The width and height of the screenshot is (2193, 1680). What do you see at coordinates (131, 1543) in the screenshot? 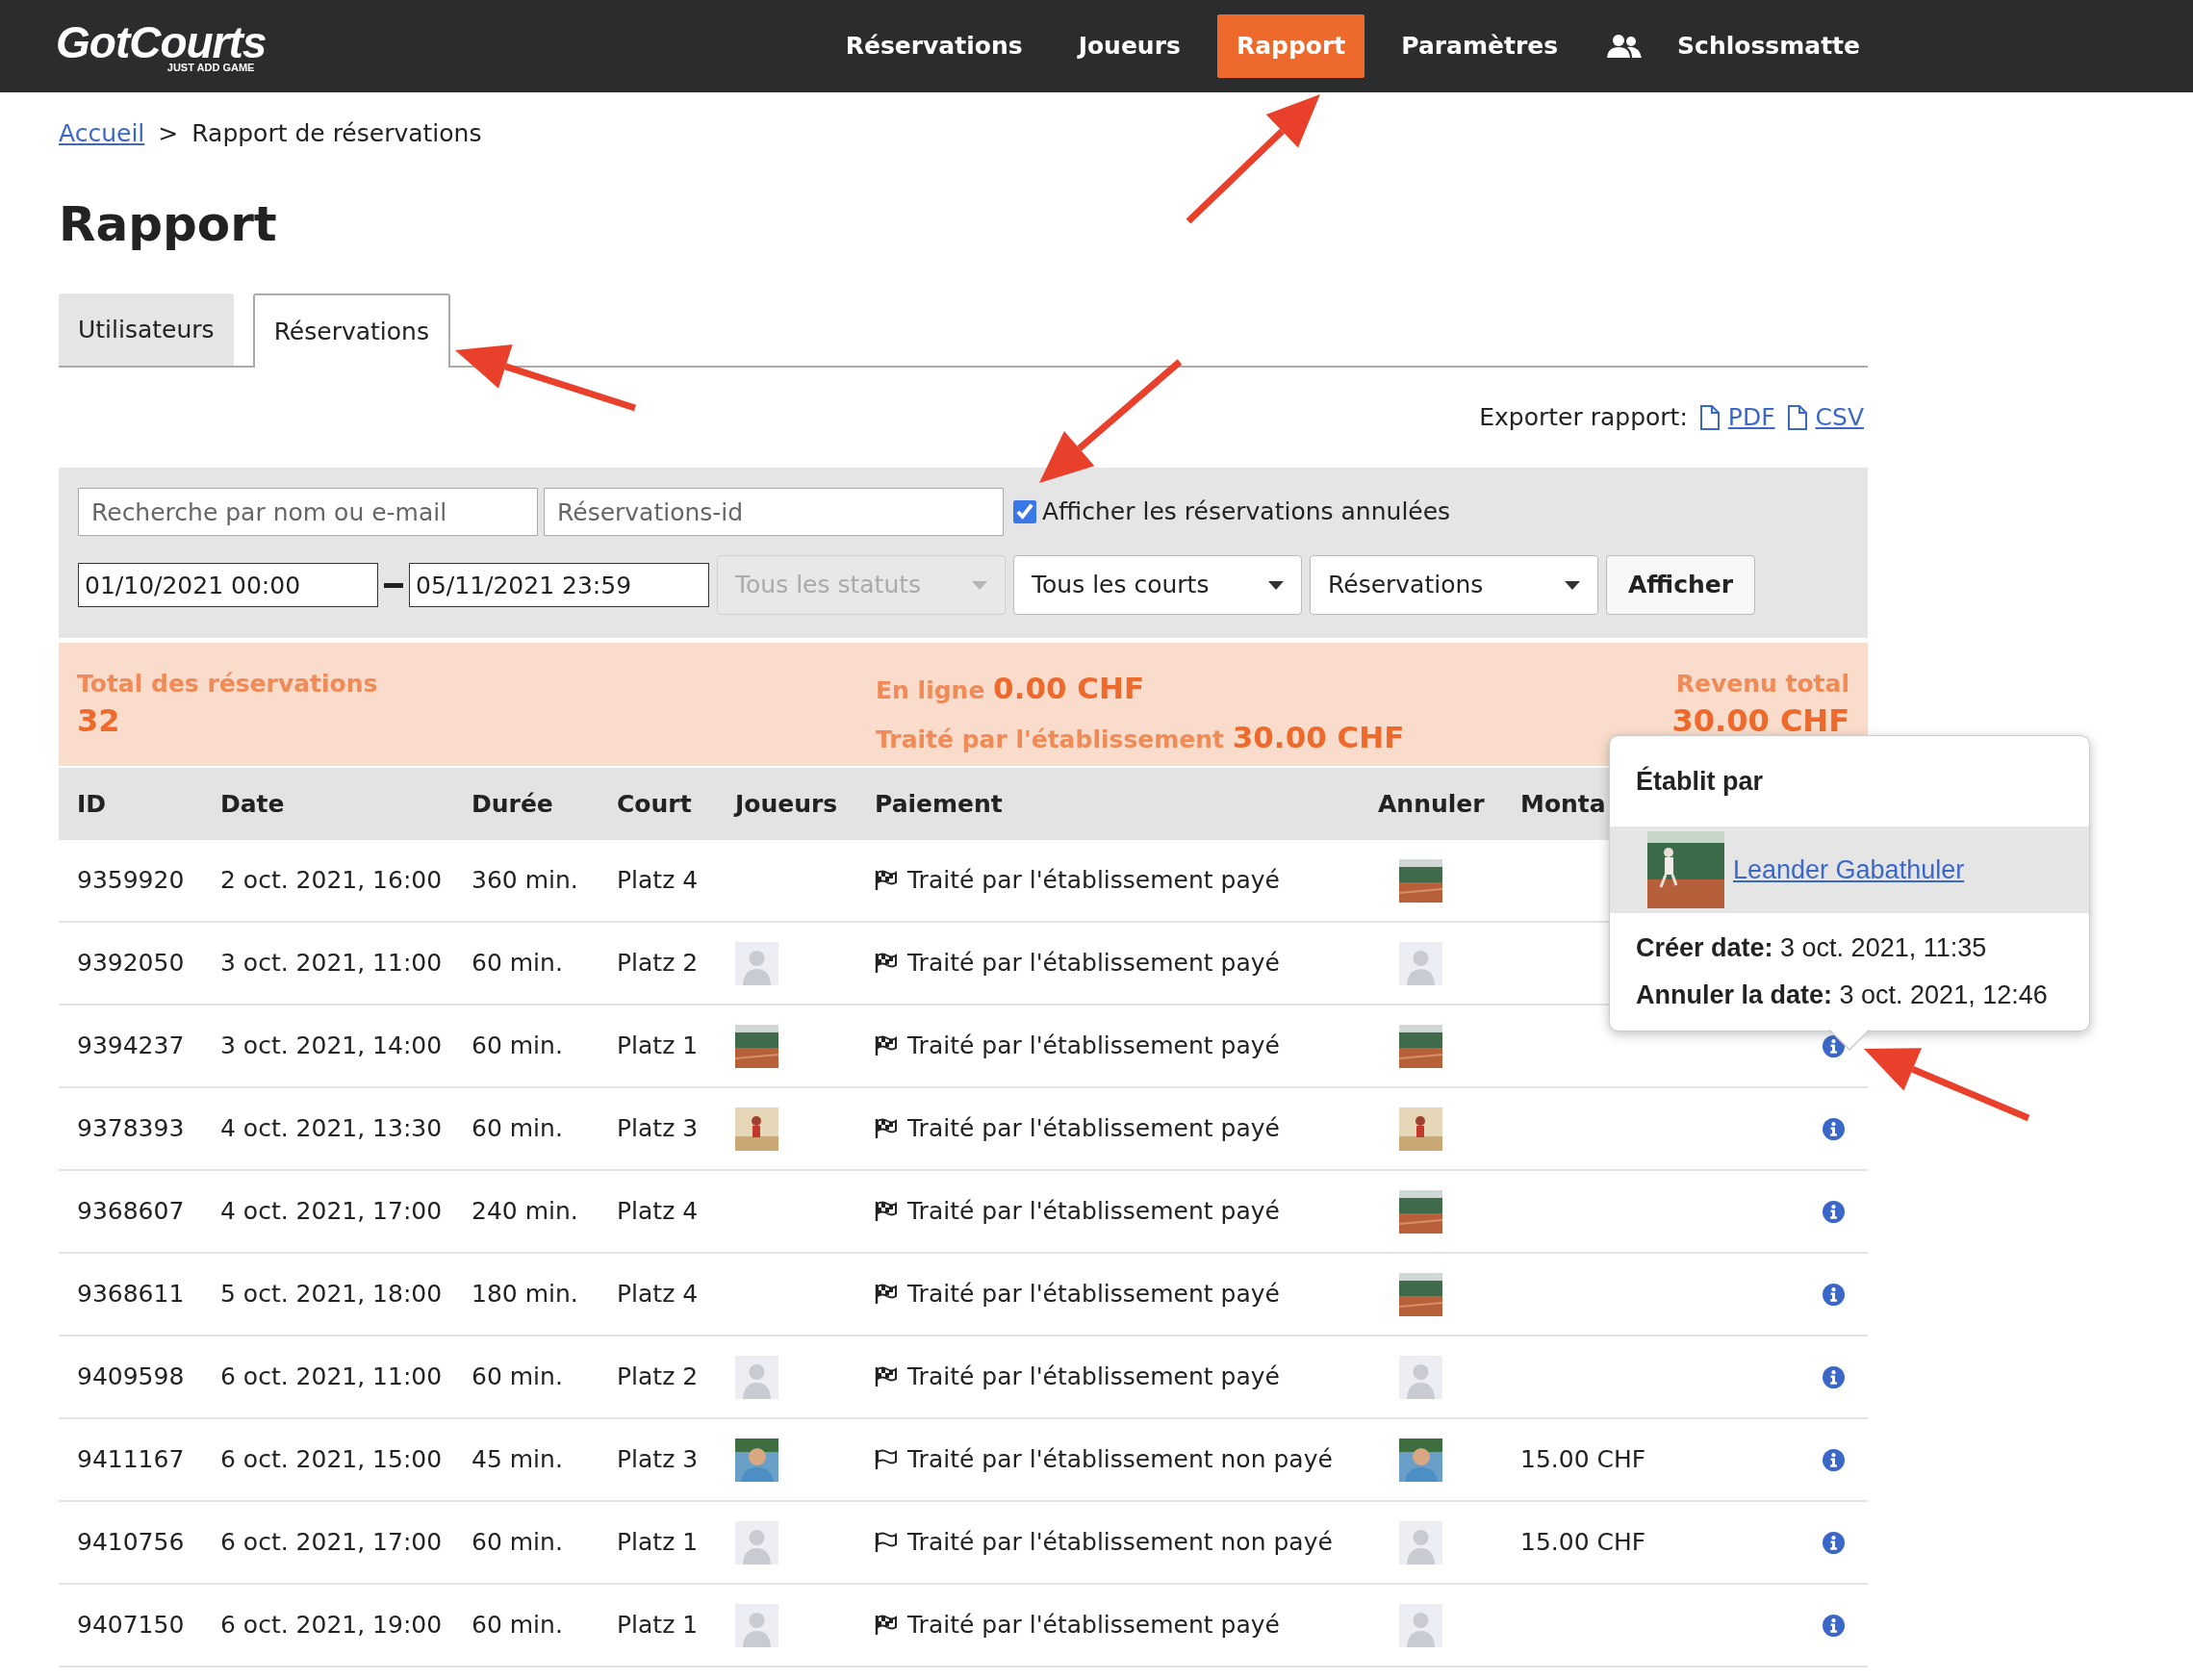
I see `table-cell-text: 9410756` at bounding box center [131, 1543].